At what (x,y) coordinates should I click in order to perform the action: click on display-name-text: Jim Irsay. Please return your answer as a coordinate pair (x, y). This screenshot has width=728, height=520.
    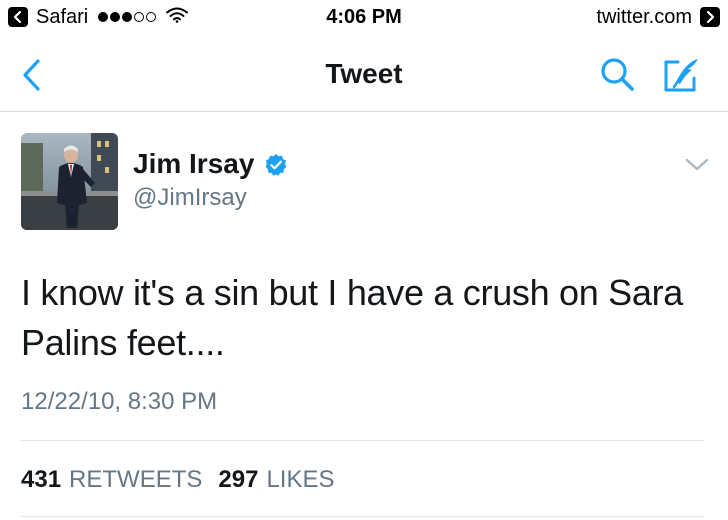
    Looking at the image, I should click on (194, 163).